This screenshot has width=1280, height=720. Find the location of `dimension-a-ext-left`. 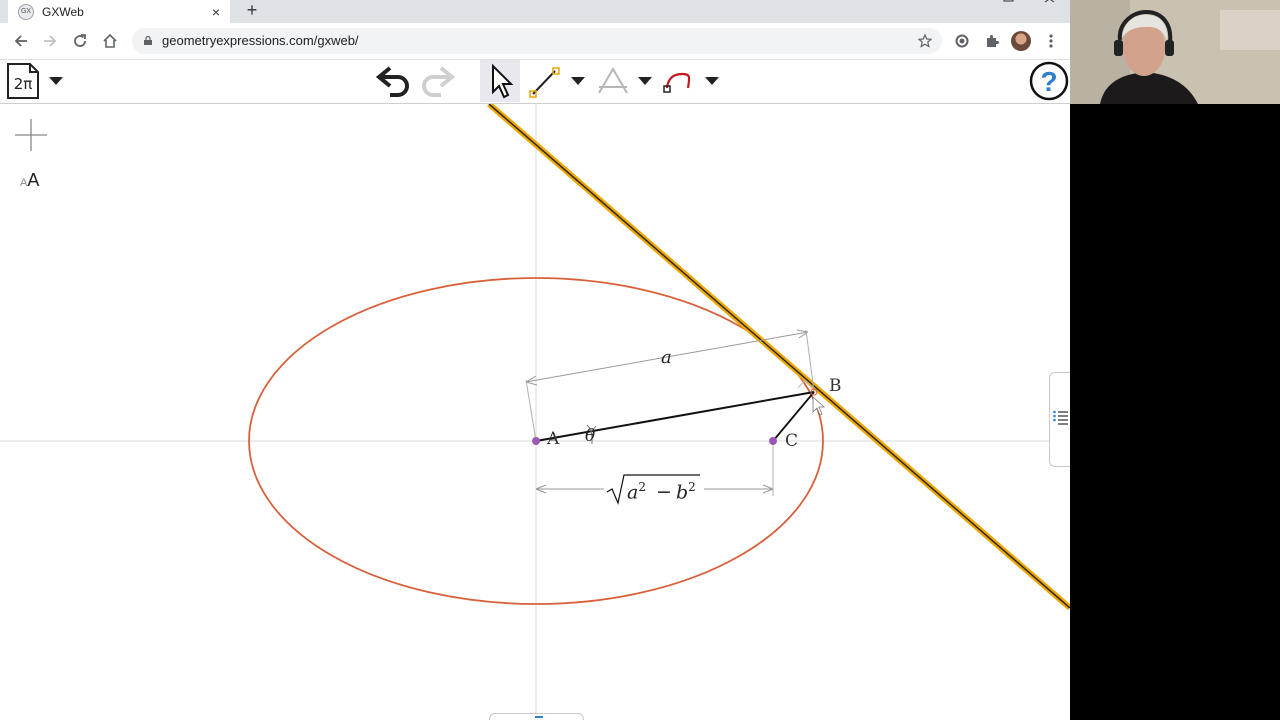

dimension-a-ext-left is located at coordinates (531, 410).